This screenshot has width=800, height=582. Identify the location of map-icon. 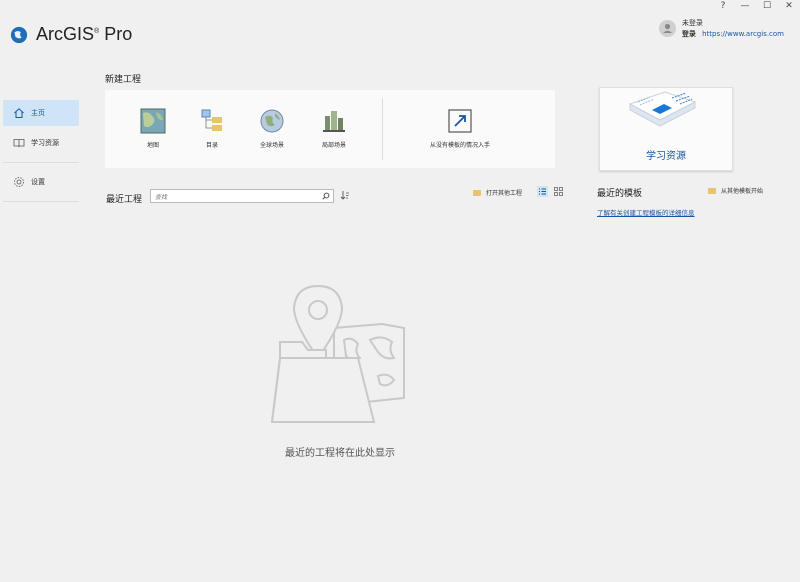
(153, 121).